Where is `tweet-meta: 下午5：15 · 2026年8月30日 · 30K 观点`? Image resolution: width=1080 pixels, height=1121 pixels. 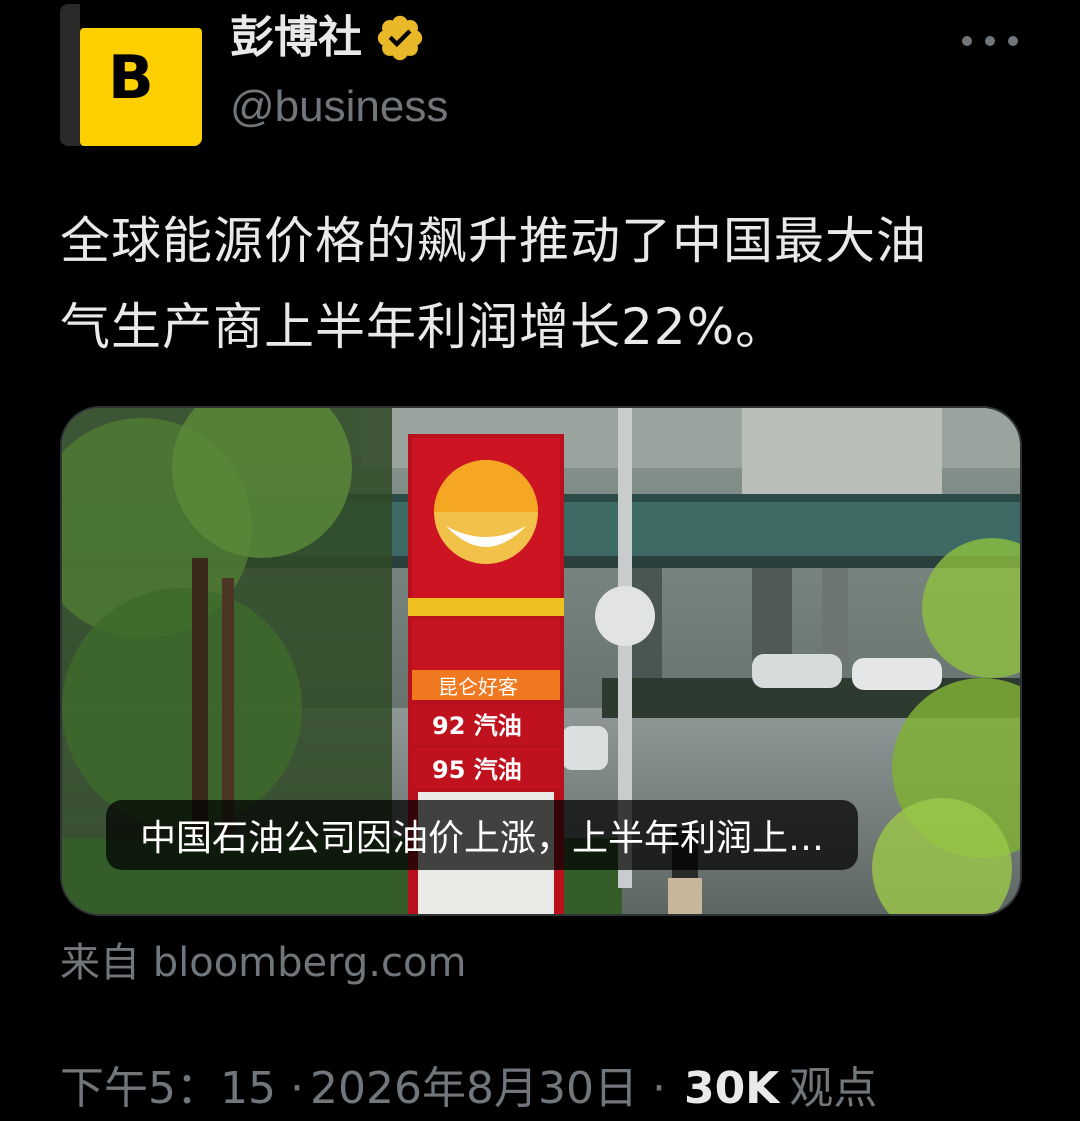
tweet-meta: 下午5：15 · 2026年8月30日 · 30K 观点 is located at coordinates (468, 1084).